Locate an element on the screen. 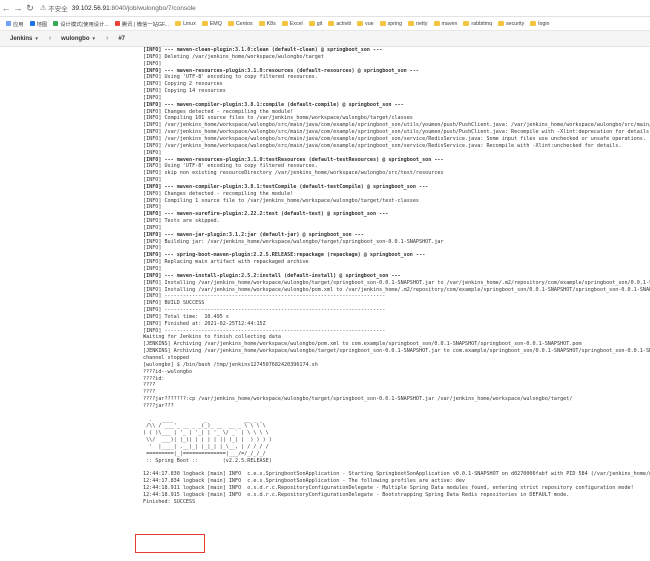 This screenshot has height=561, width=650. bookmark-item: Excel is located at coordinates (292, 24).